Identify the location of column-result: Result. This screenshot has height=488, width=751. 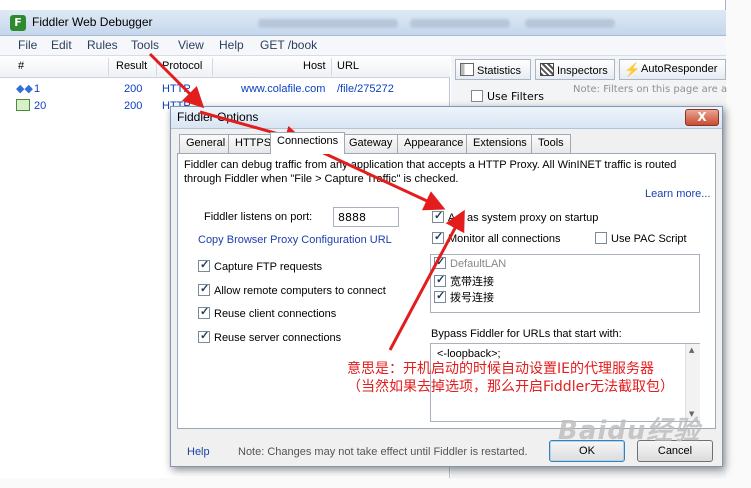
(131, 66).